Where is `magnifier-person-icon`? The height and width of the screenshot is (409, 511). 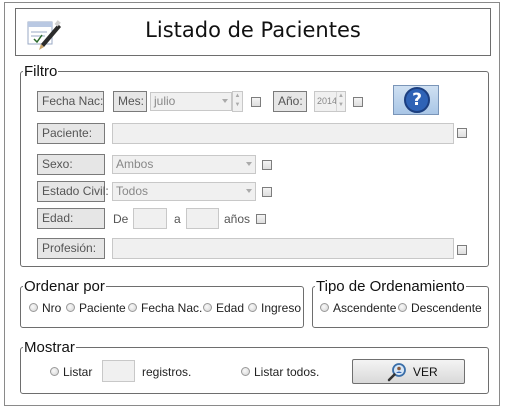 magnifier-person-icon is located at coordinates (396, 372).